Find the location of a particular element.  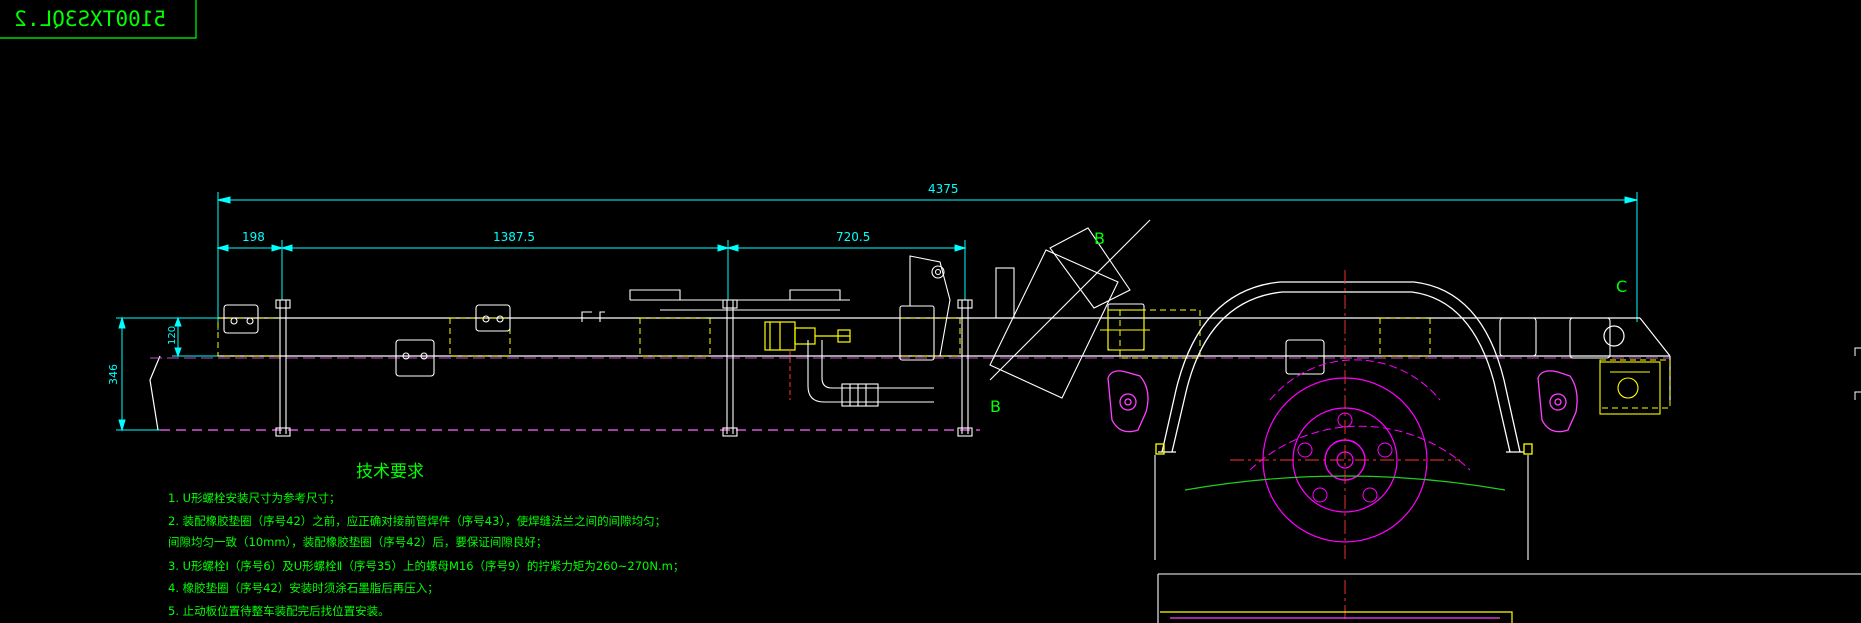

yellow-clamp is located at coordinates (1125, 330).